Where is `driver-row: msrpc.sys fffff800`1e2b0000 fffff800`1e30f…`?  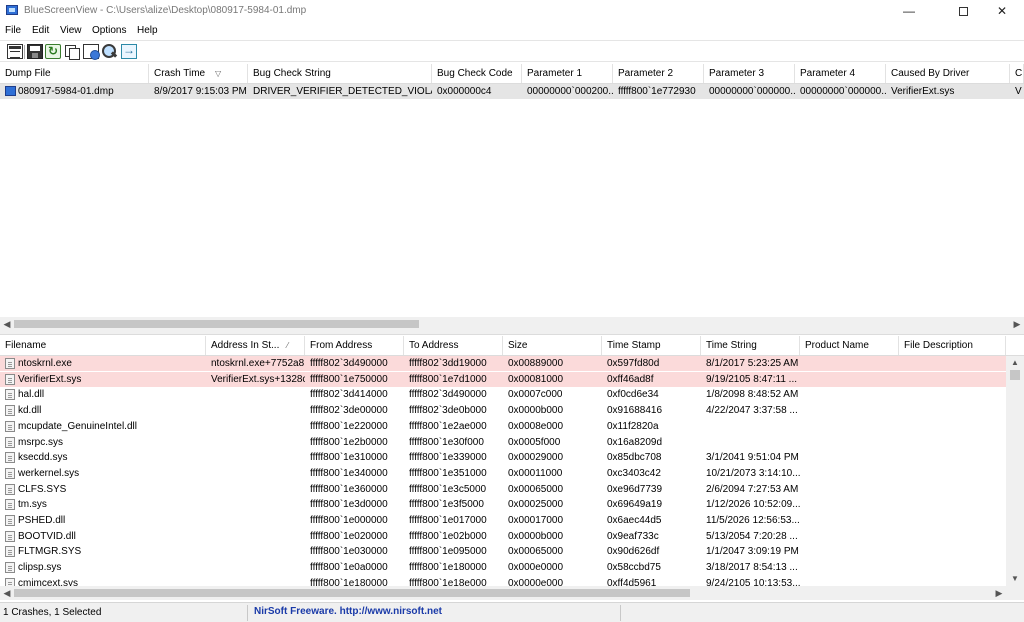
driver-row: msrpc.sys fffff800`1e2b0000 fffff800`1e30f… is located at coordinates (503, 442).